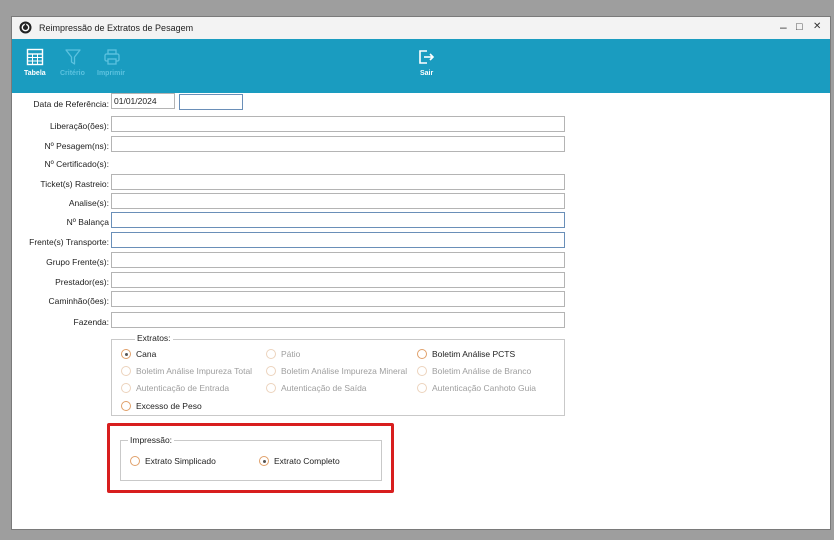  What do you see at coordinates (76, 146) in the screenshot?
I see `pesagens-label: Nº Pesagem(ns):` at bounding box center [76, 146].